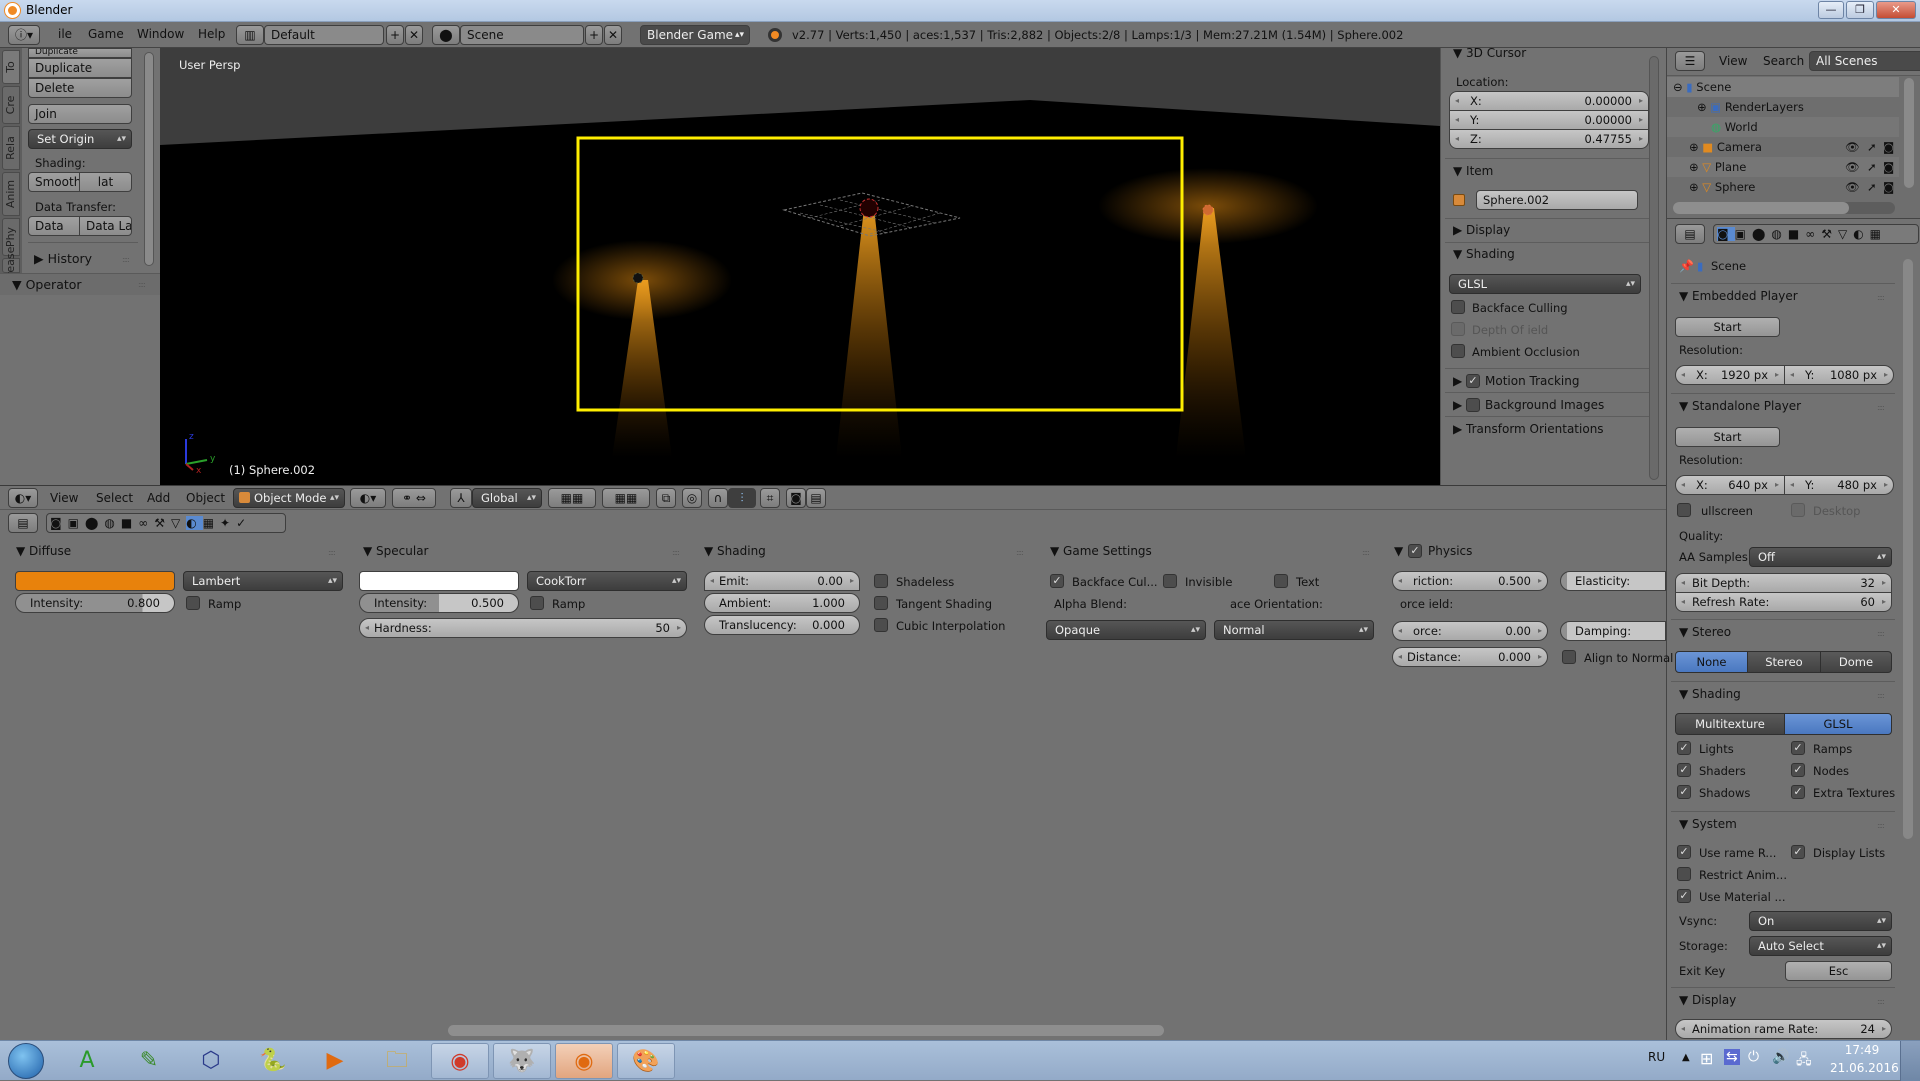 The width and height of the screenshot is (1920, 1081). Describe the element at coordinates (1569, 657) in the screenshot. I see `align-to-normal-checkbox` at that location.